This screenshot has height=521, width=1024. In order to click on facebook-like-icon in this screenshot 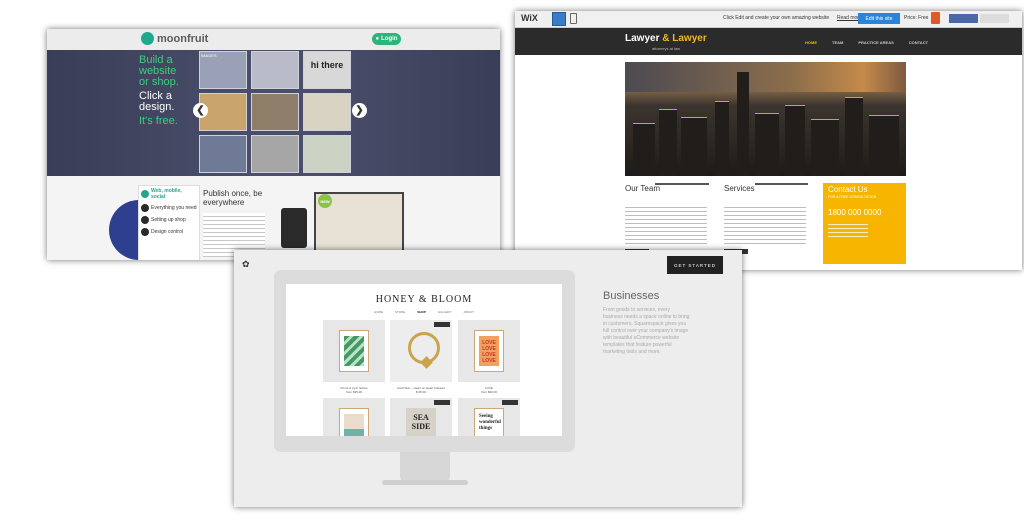, I will do `click(963, 18)`.